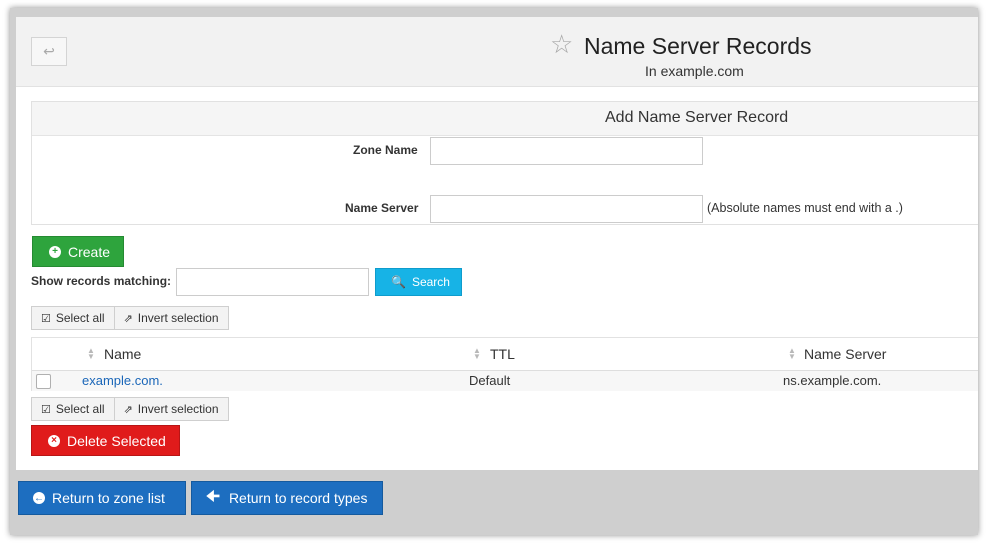 Image resolution: width=993 pixels, height=550 pixels. Describe the element at coordinates (213, 496) in the screenshot. I see `arrow-left-icon: 🠈` at that location.